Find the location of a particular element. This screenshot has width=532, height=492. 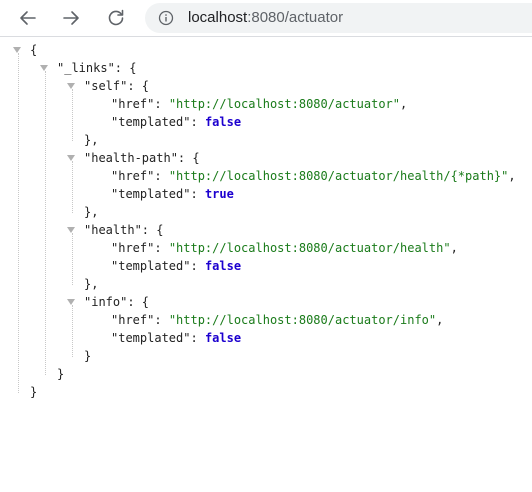

templated-line: "templated": true is located at coordinates (172, 194).